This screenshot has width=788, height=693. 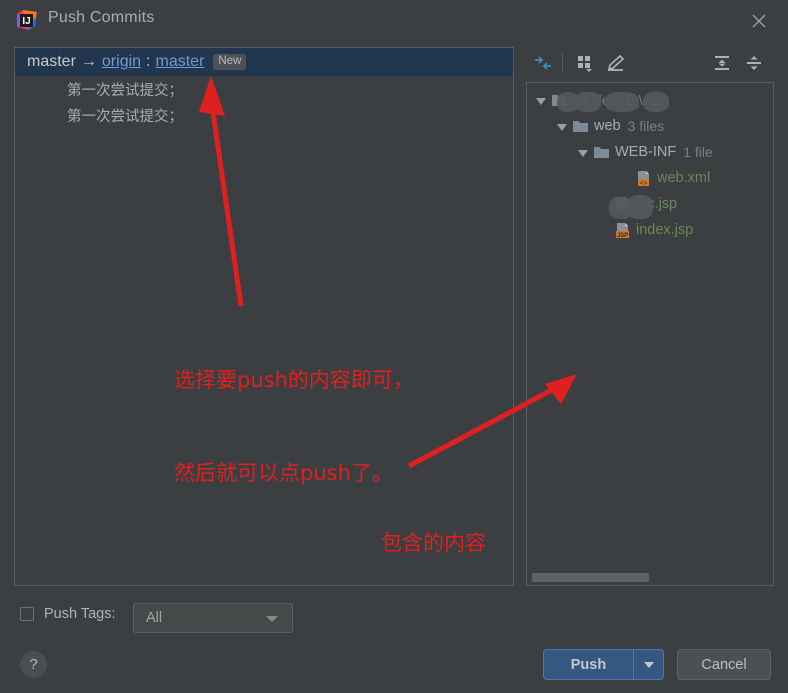 I want to click on title-bar: IJ Push Commits, so click(x=394, y=20).